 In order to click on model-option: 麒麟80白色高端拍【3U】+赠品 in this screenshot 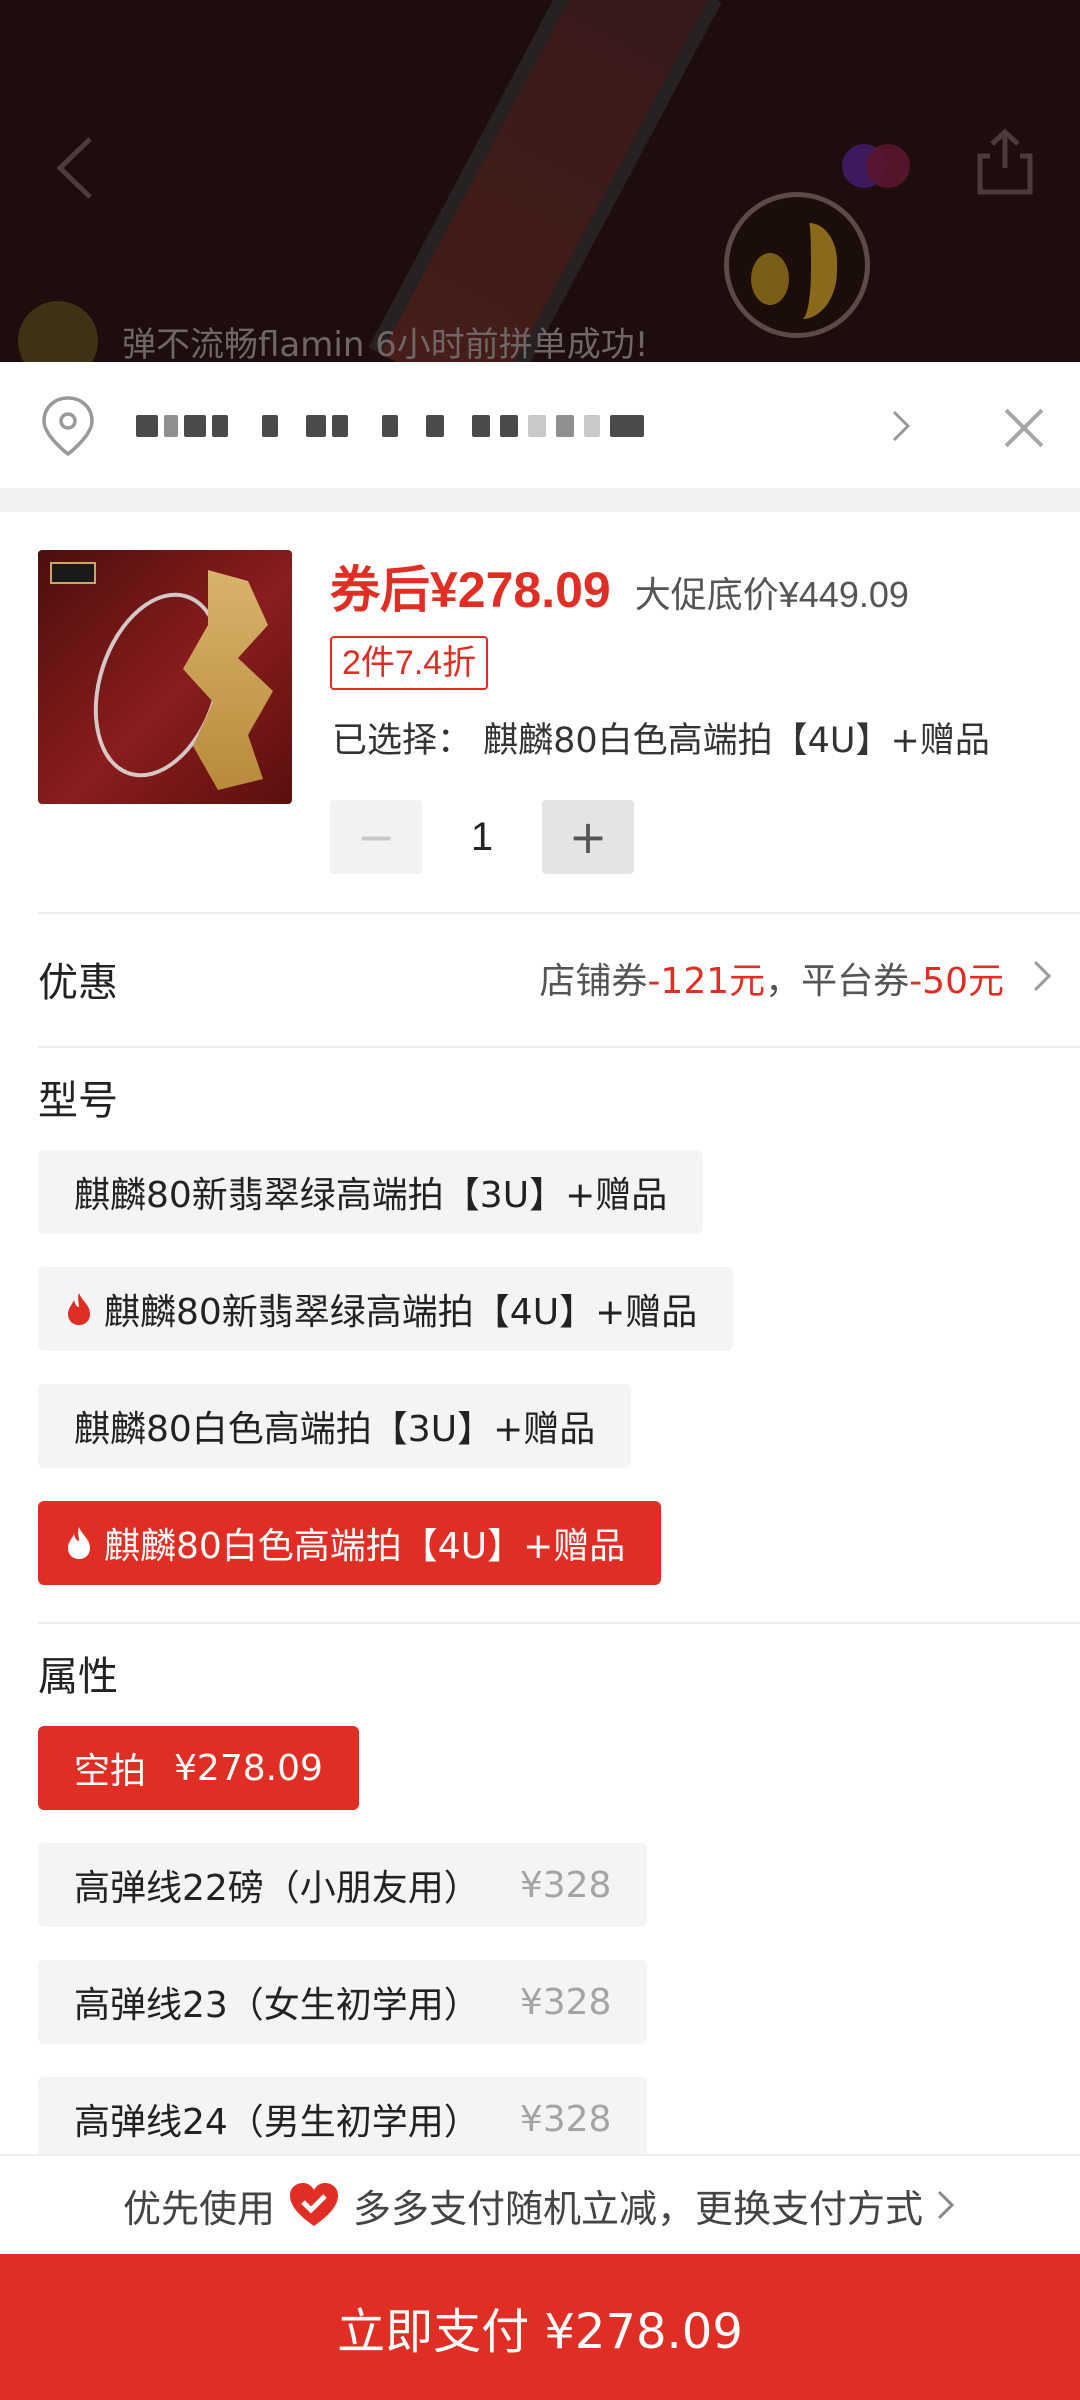, I will do `click(335, 1426)`.